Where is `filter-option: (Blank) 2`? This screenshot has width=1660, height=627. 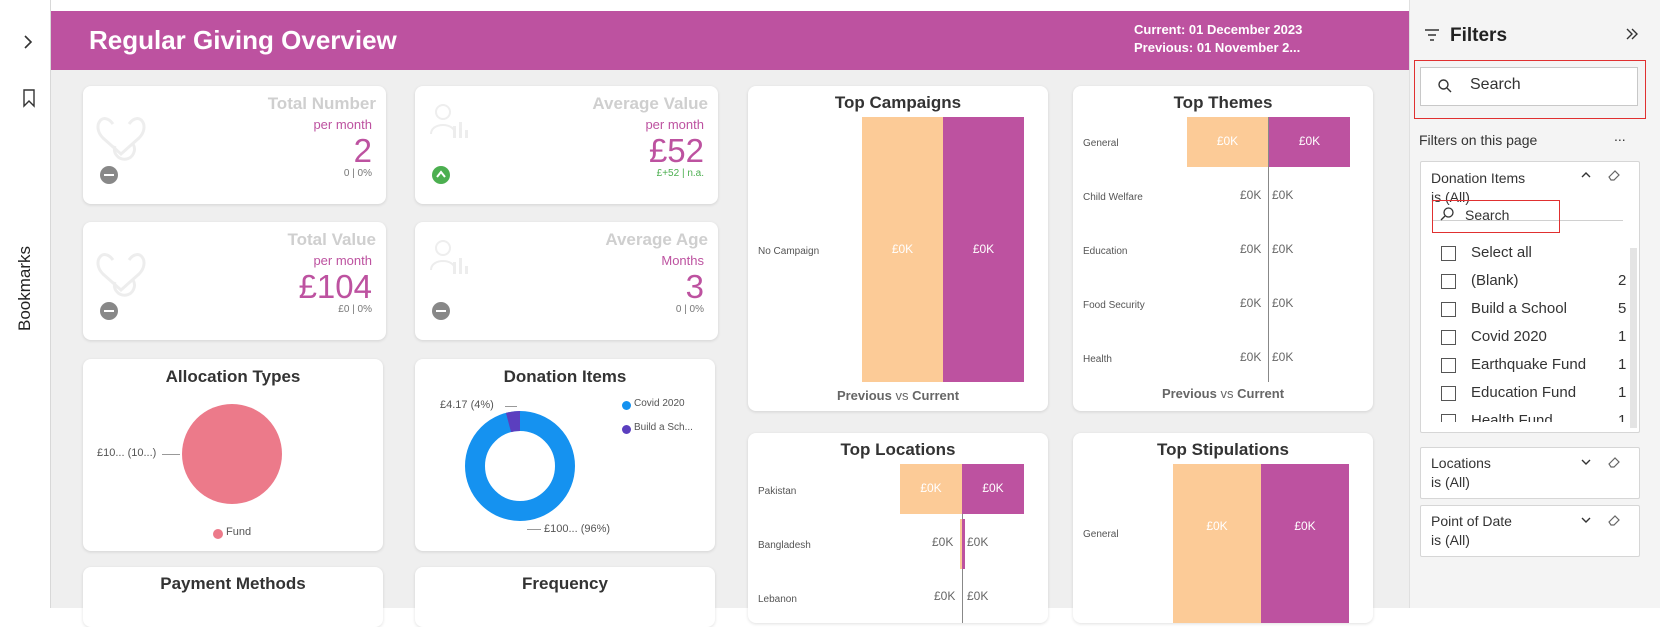 filter-option: (Blank) 2 is located at coordinates (1523, 283).